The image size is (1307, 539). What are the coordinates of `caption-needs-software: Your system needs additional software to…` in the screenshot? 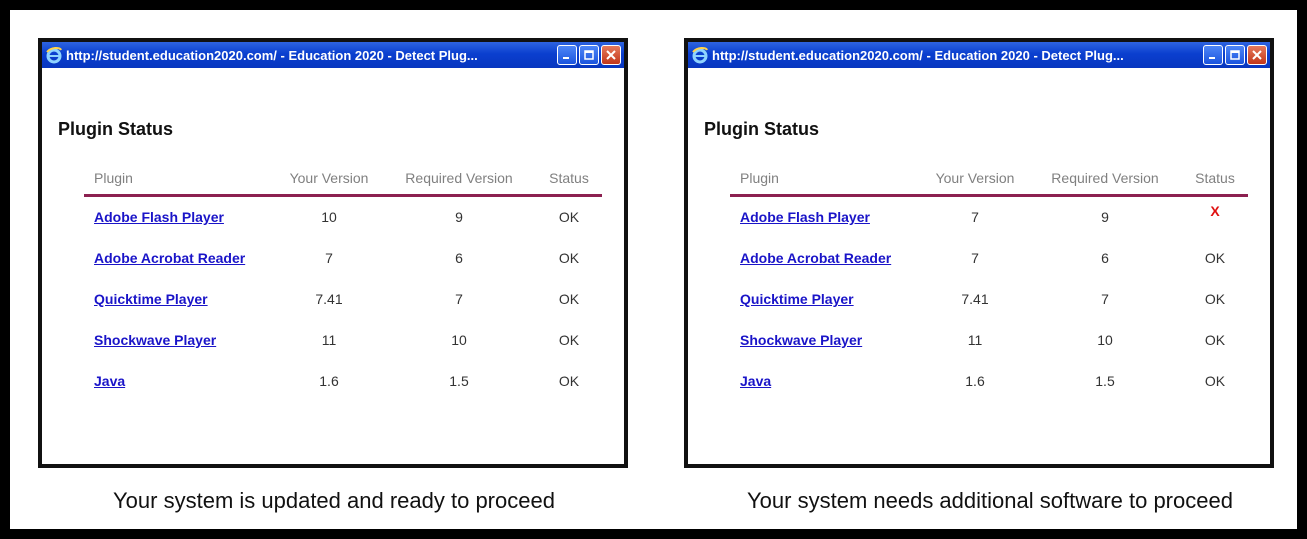 It's located at (990, 500).